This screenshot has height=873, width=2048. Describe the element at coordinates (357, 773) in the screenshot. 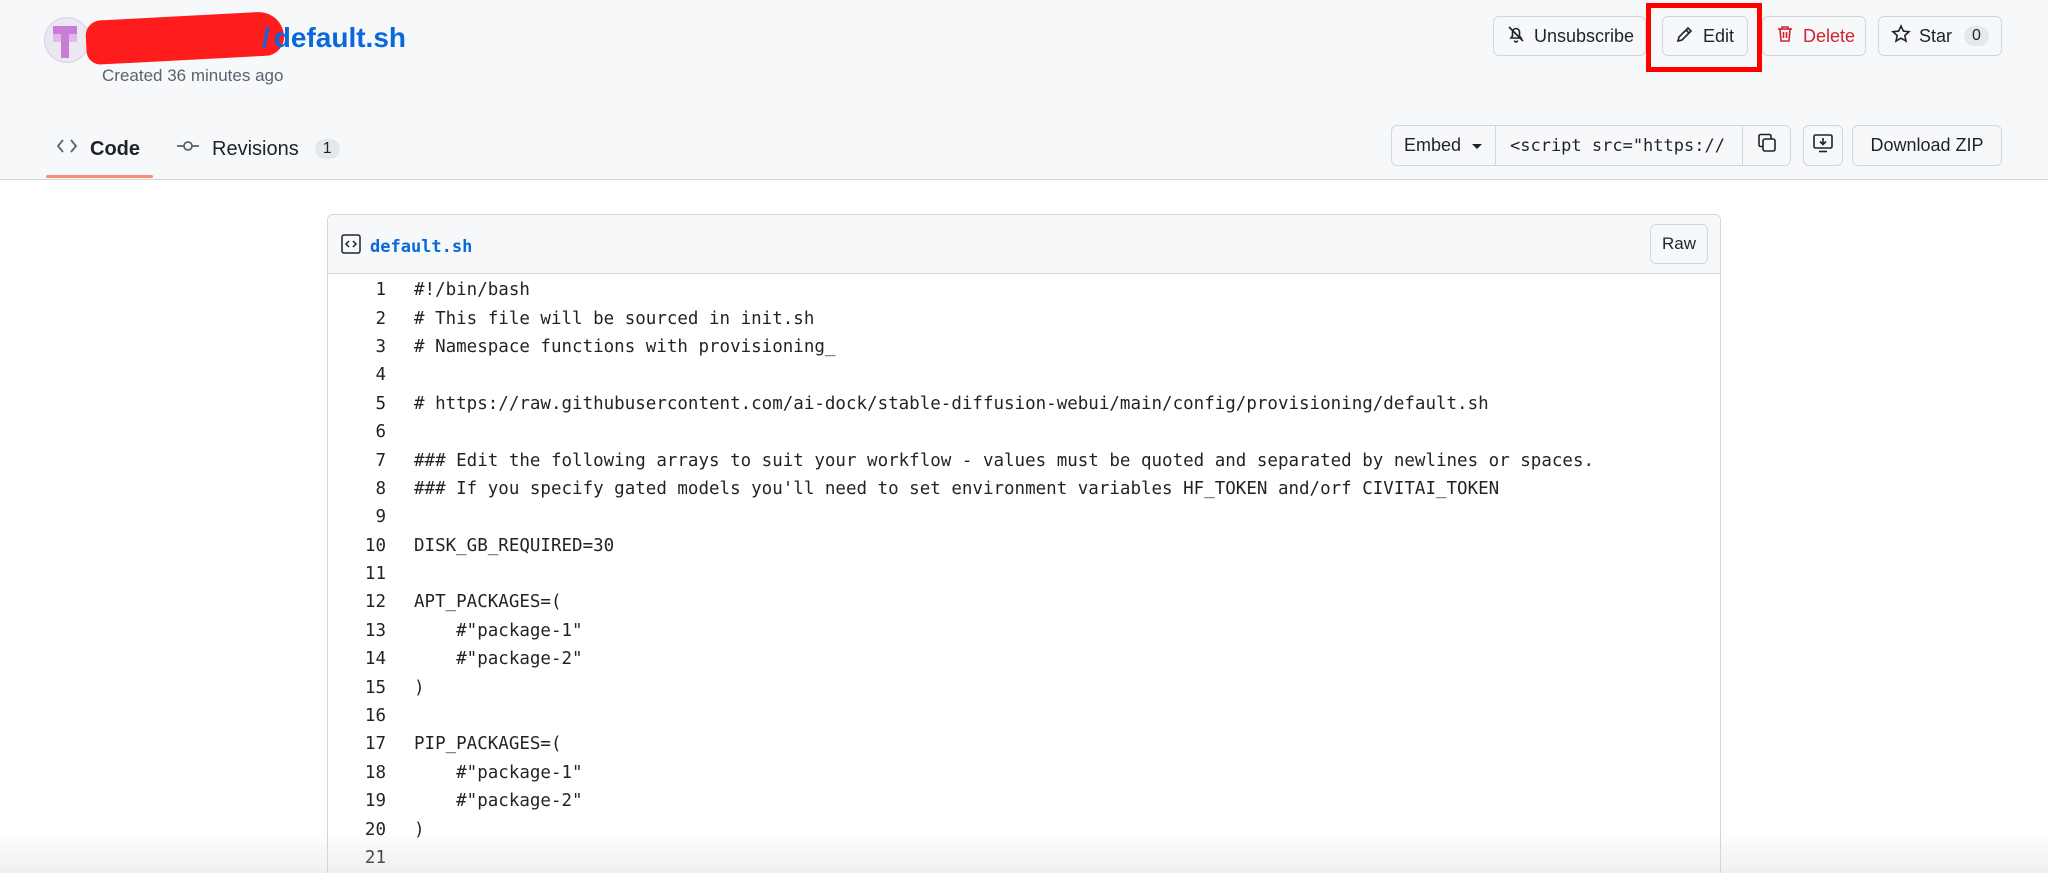

I see `line-number: 18` at that location.